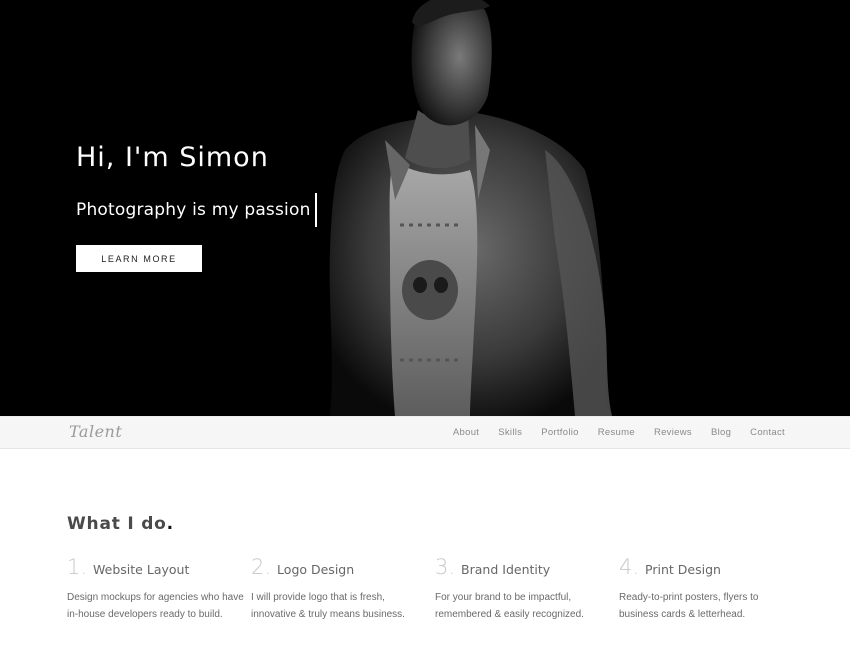  What do you see at coordinates (510, 432) in the screenshot?
I see `nav-item-skills: Skills` at bounding box center [510, 432].